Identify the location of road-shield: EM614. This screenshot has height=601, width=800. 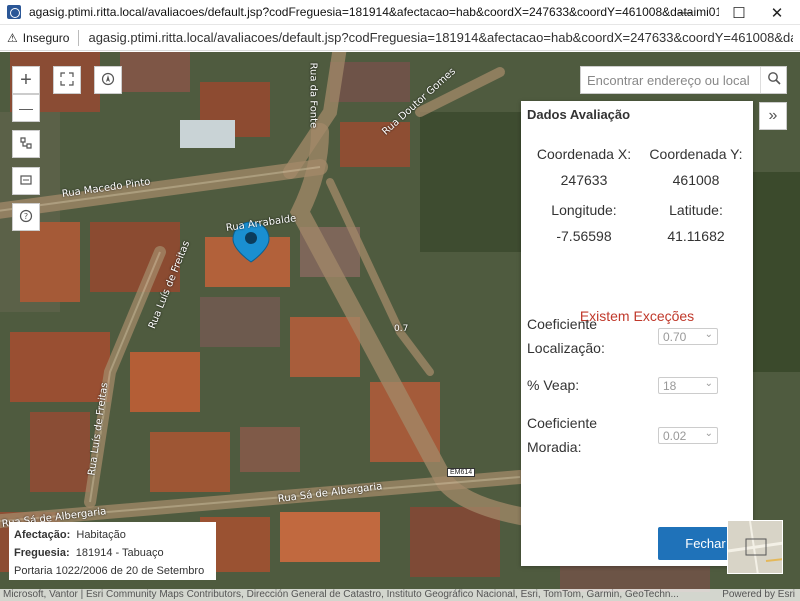
(461, 472).